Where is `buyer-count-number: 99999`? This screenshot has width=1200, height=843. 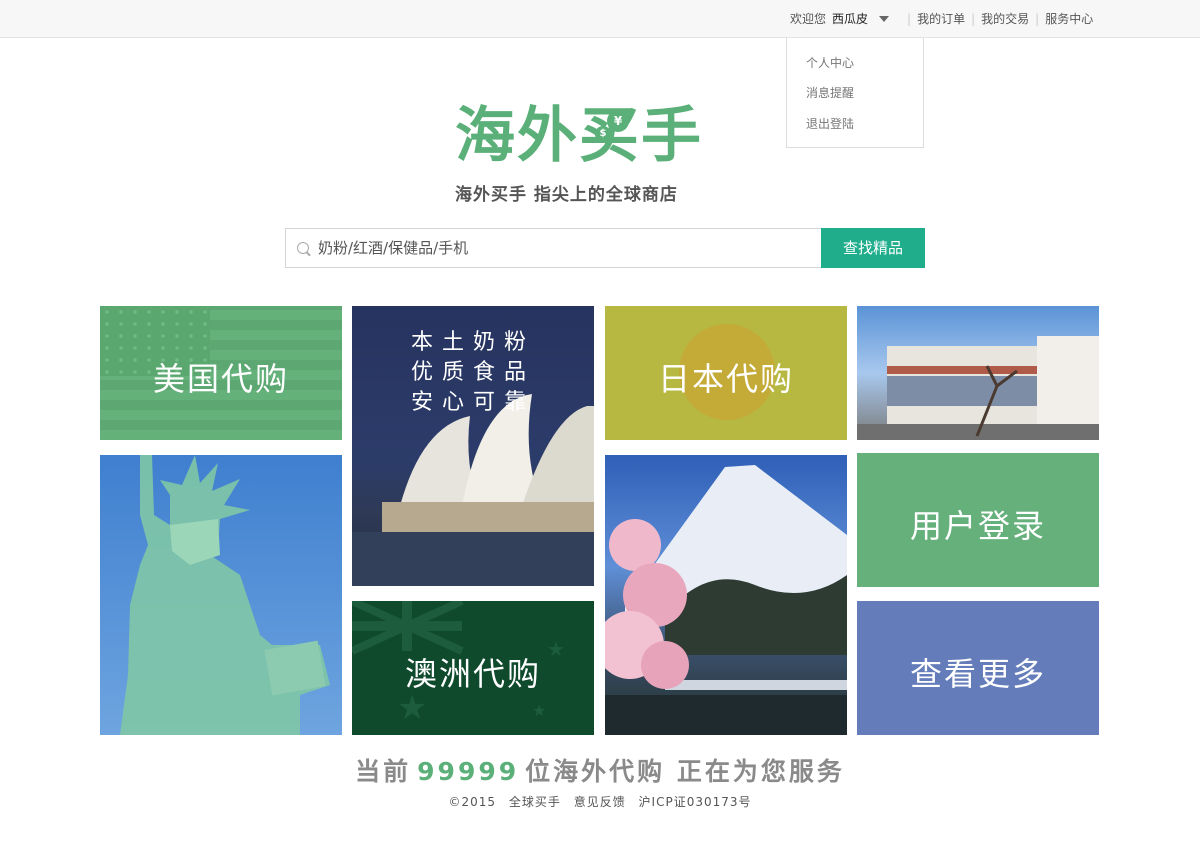
buyer-count-number: 99999 is located at coordinates (468, 771).